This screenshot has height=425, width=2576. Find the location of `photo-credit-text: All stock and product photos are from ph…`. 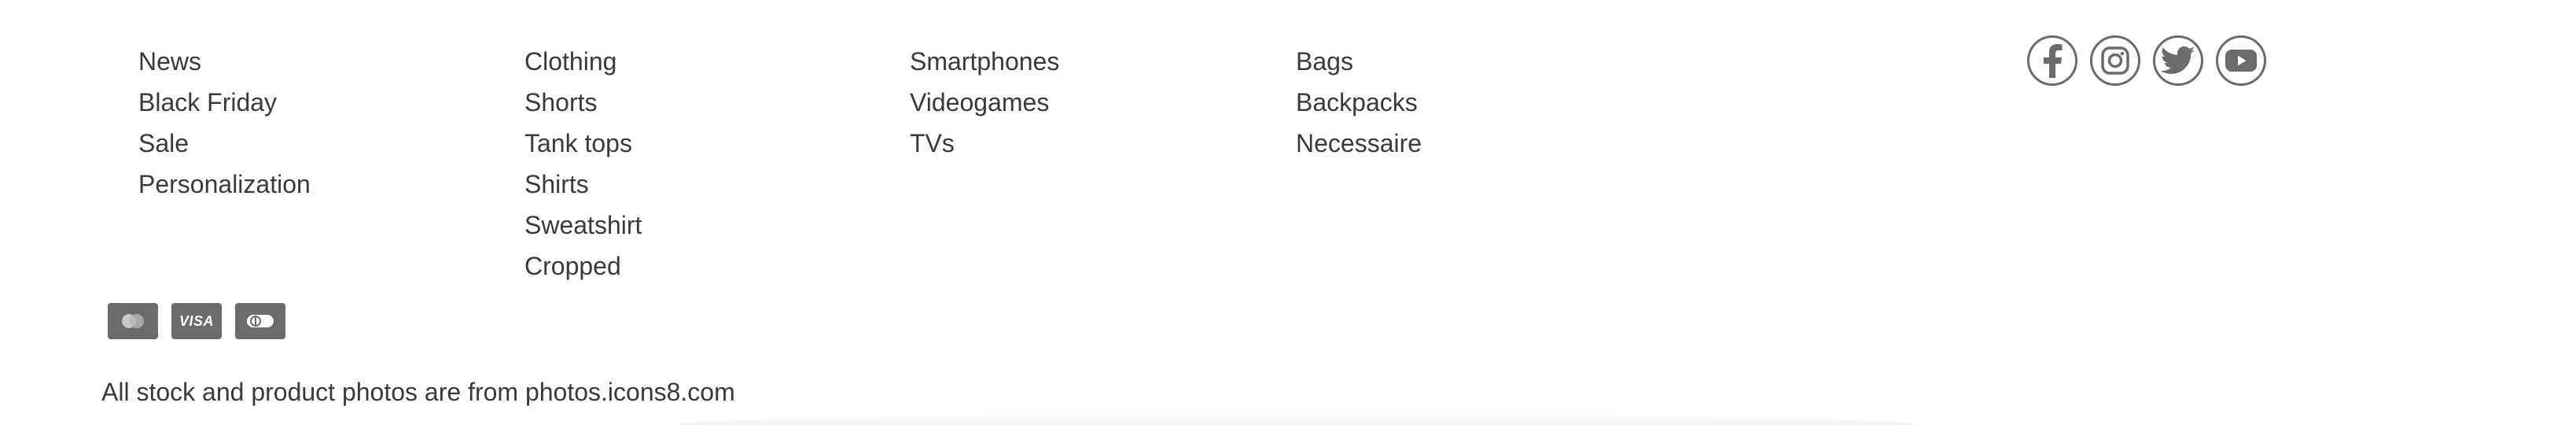

photo-credit-text: All stock and product photos are from ph… is located at coordinates (418, 392).